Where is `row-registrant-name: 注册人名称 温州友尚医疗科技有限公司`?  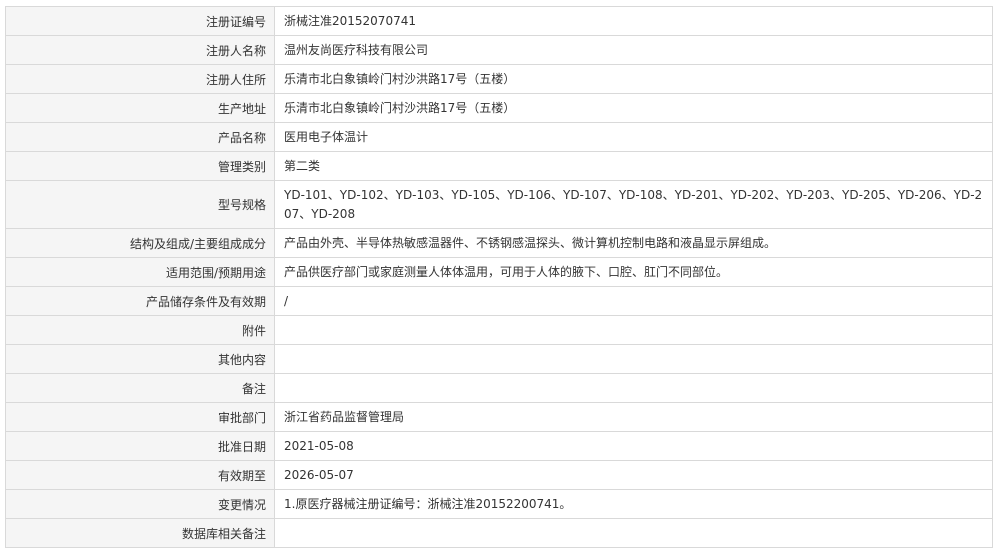
row-registrant-name: 注册人名称 温州友尚医疗科技有限公司 is located at coordinates (499, 50).